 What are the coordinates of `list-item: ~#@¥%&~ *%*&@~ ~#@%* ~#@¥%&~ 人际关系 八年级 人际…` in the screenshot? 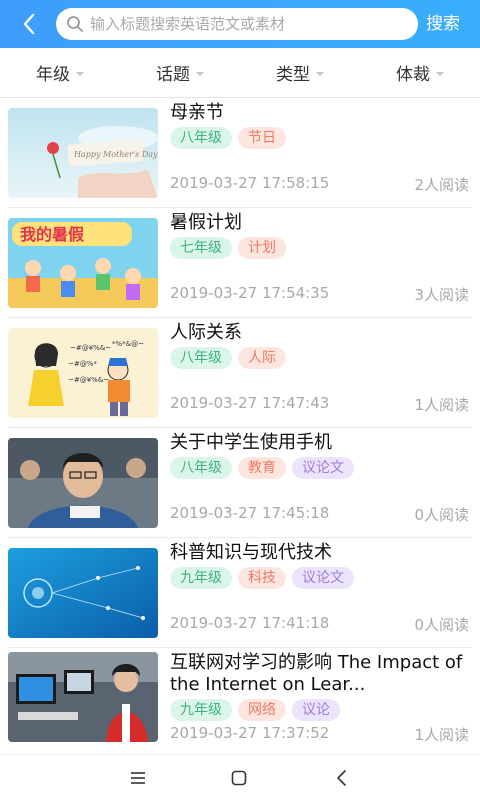 It's located at (240, 373).